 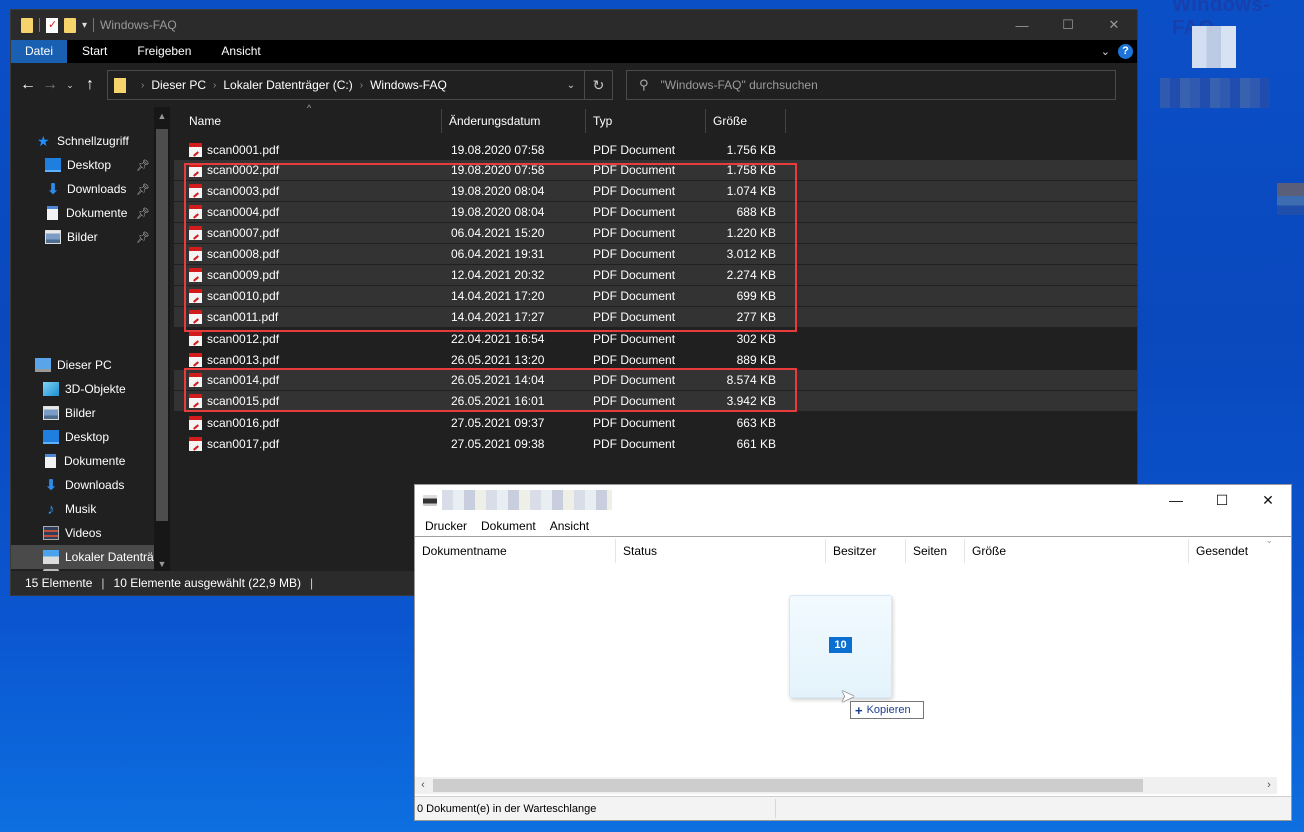 I want to click on quick-access-dropdown-icon: ▾, so click(x=84, y=25).